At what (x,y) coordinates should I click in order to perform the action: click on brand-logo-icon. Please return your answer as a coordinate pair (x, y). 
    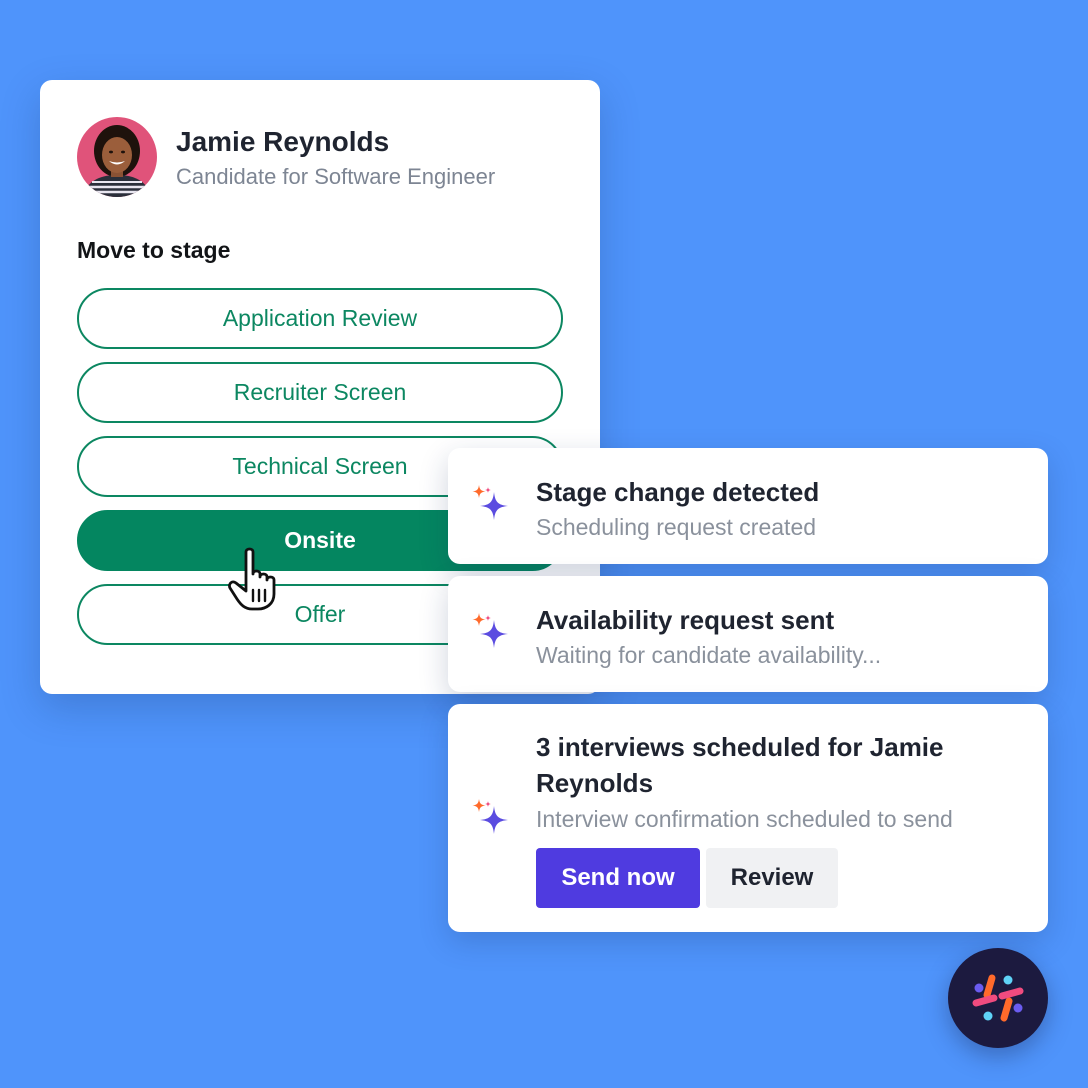
    Looking at the image, I should click on (998, 998).